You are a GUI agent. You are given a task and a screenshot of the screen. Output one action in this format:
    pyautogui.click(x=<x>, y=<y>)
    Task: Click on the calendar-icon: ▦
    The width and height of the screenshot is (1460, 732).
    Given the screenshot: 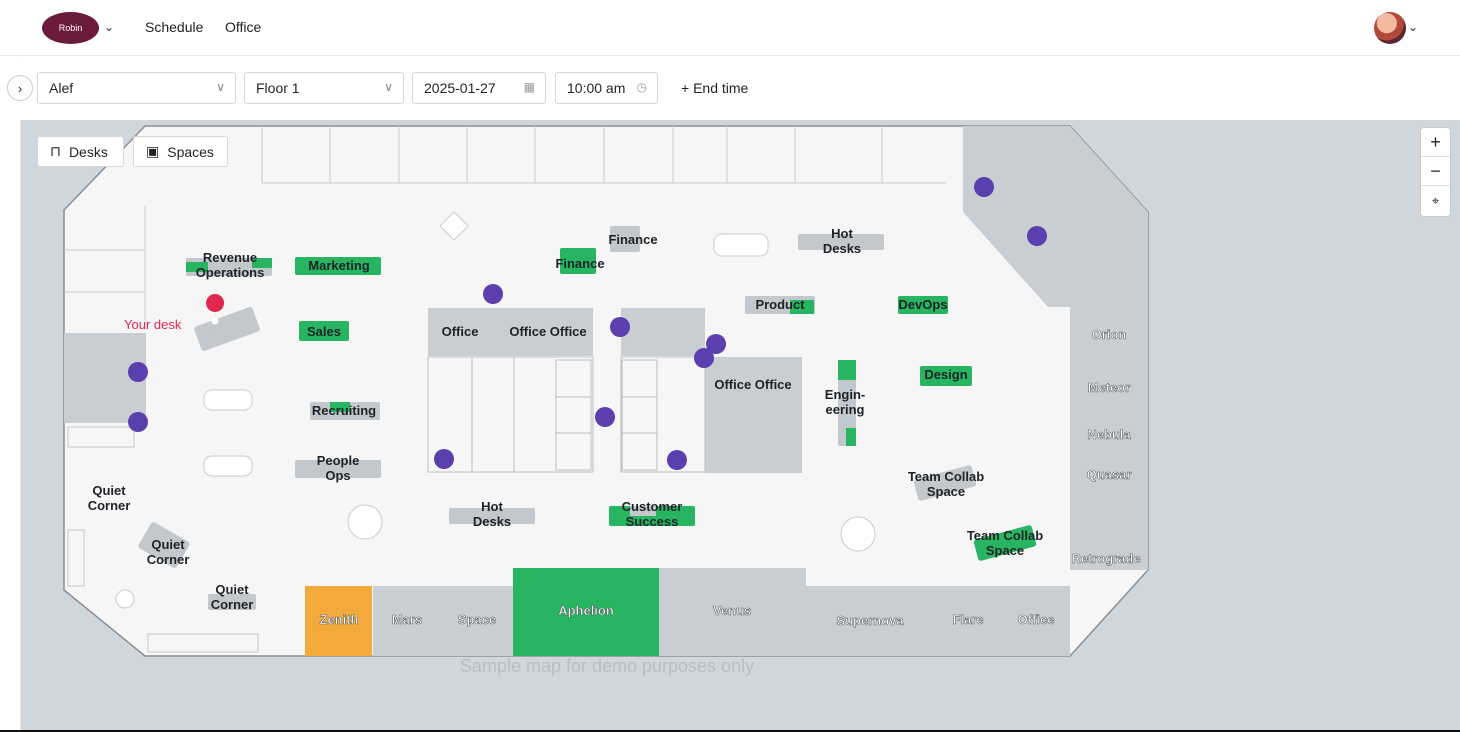 What is the action you would take?
    pyautogui.click(x=529, y=87)
    